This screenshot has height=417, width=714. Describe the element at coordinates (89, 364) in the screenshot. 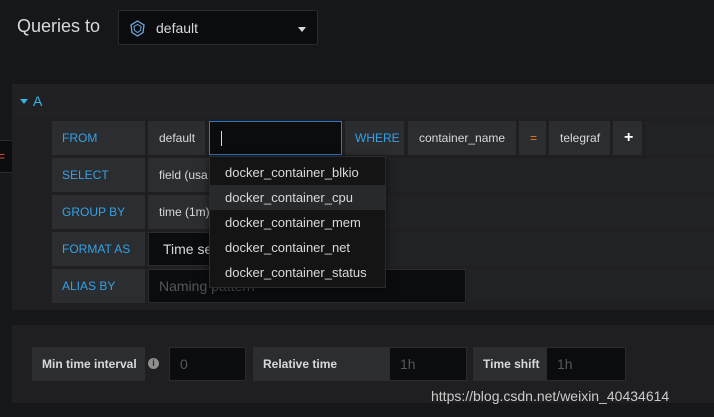

I see `min-time-interval-text: Min time interval` at that location.